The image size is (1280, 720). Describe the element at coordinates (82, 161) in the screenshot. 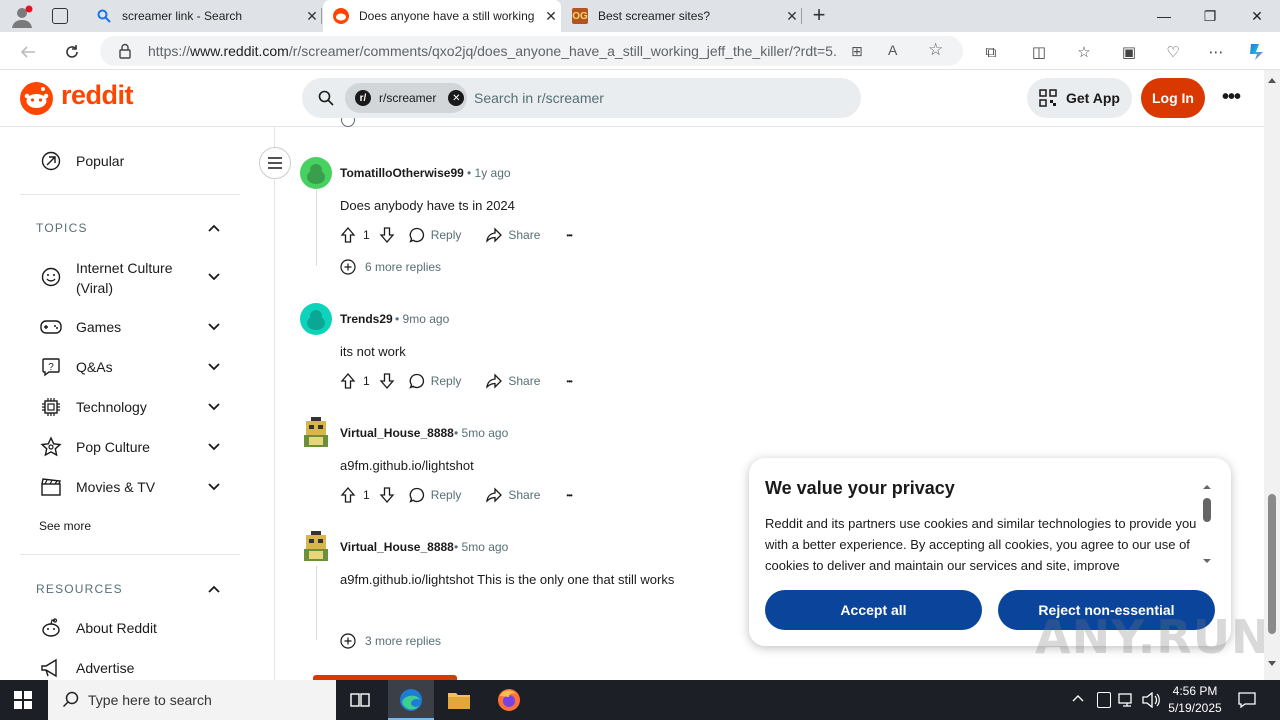

I see `sidebar-item-popular: Popular` at that location.